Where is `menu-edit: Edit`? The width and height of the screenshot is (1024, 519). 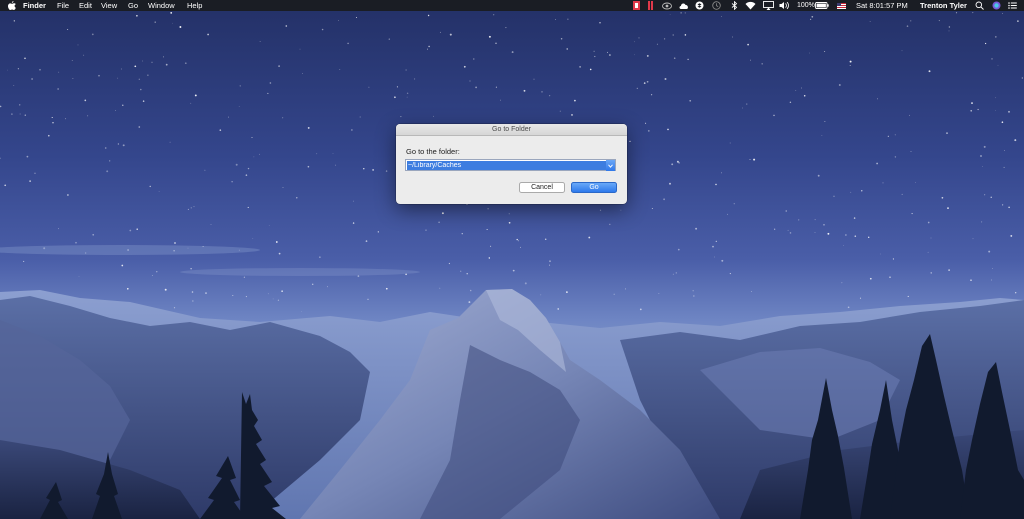 menu-edit: Edit is located at coordinates (85, 5).